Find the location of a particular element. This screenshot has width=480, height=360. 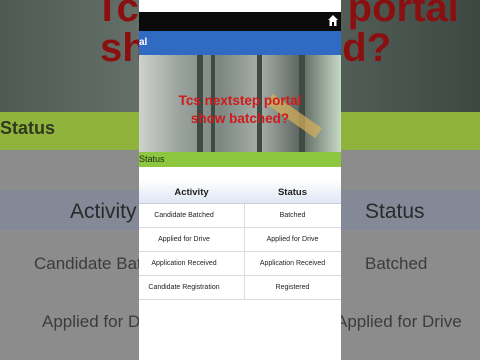

app-header: al is located at coordinates (240, 43).